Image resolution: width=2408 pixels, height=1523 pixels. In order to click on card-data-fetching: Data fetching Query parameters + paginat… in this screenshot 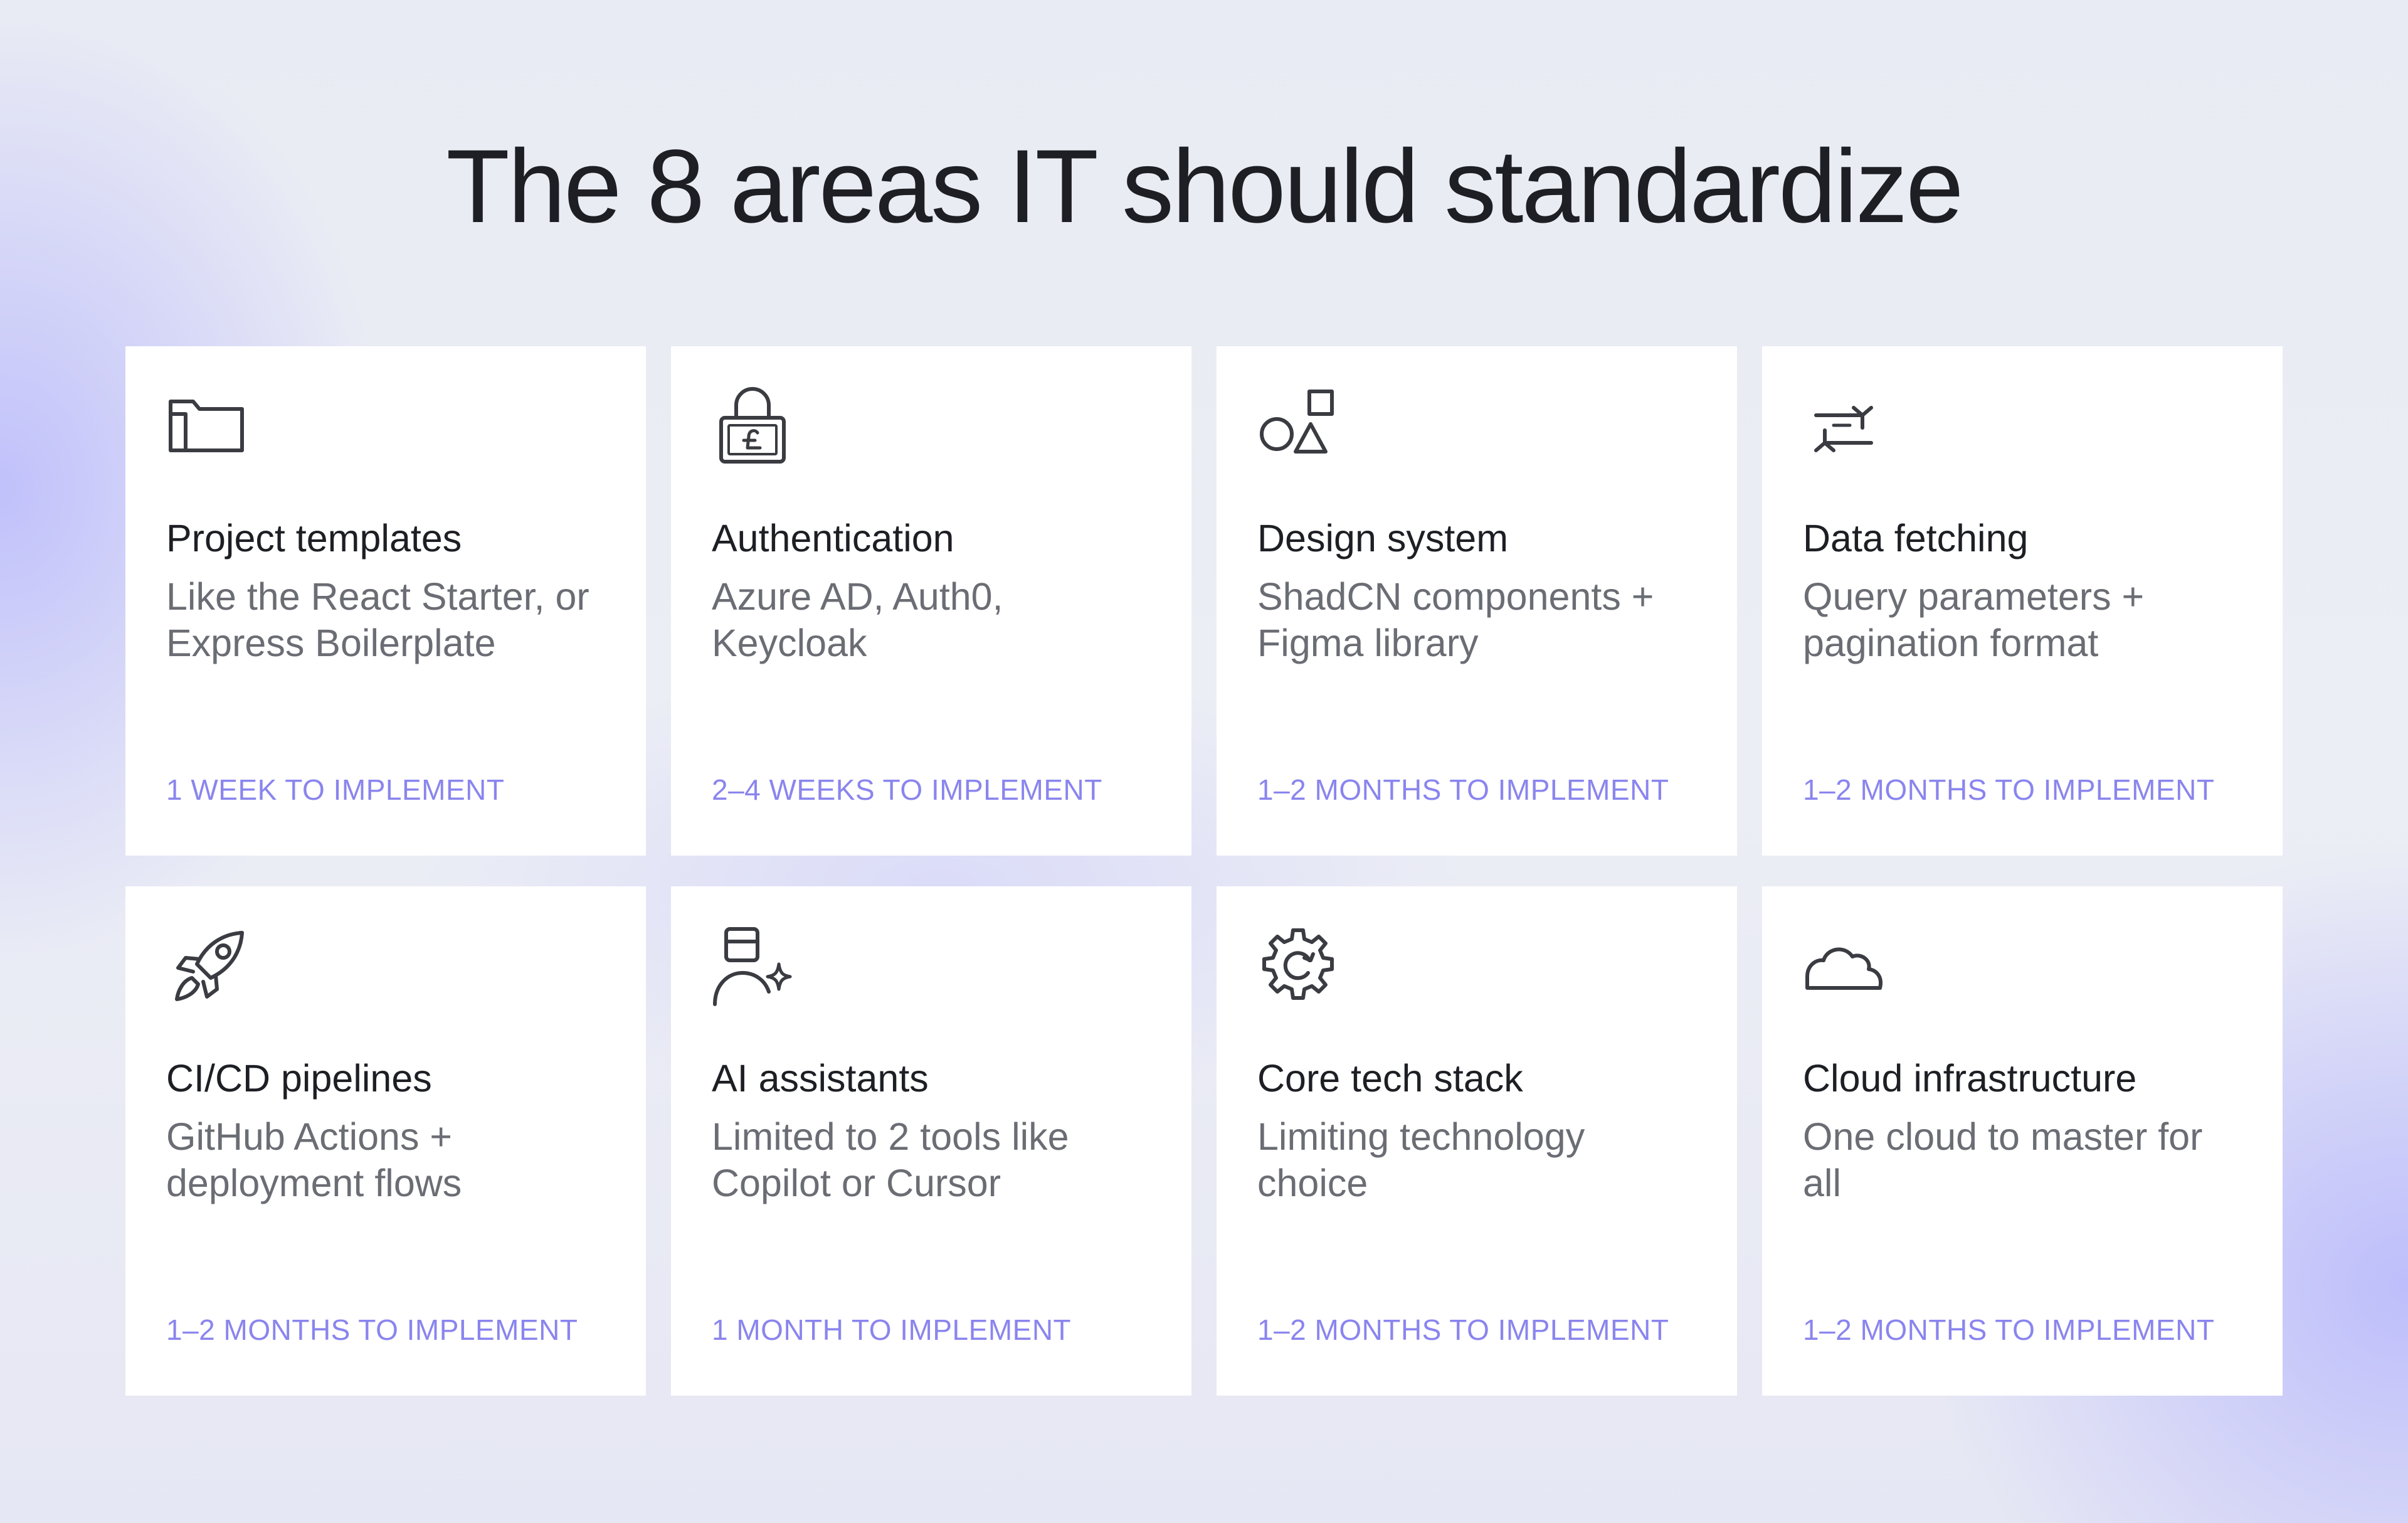, I will do `click(2022, 601)`.